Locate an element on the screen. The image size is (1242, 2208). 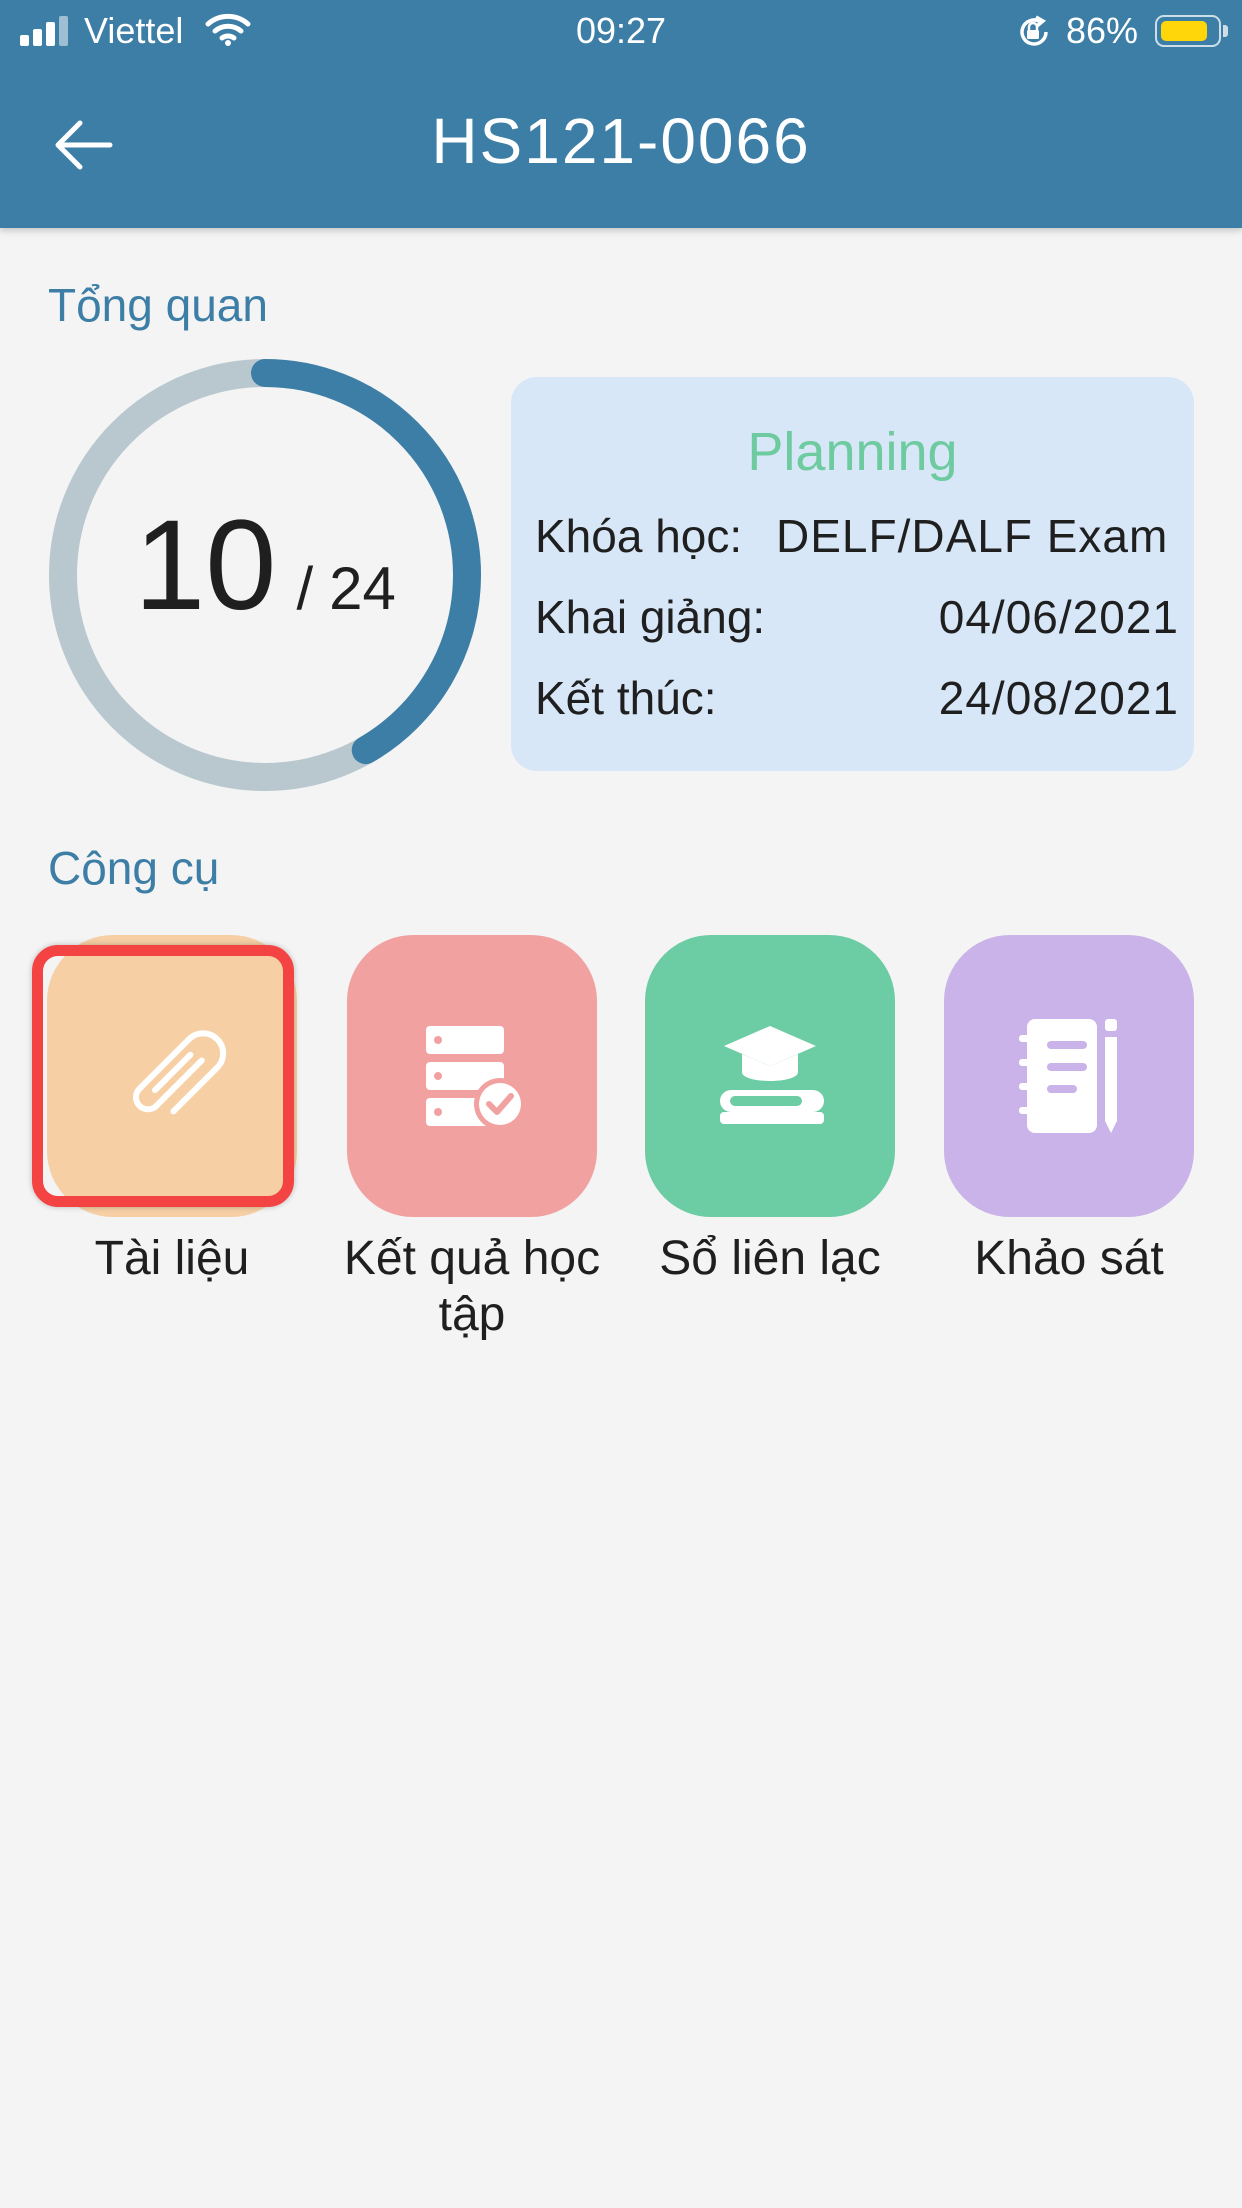
clock: 09:27 is located at coordinates (621, 30).